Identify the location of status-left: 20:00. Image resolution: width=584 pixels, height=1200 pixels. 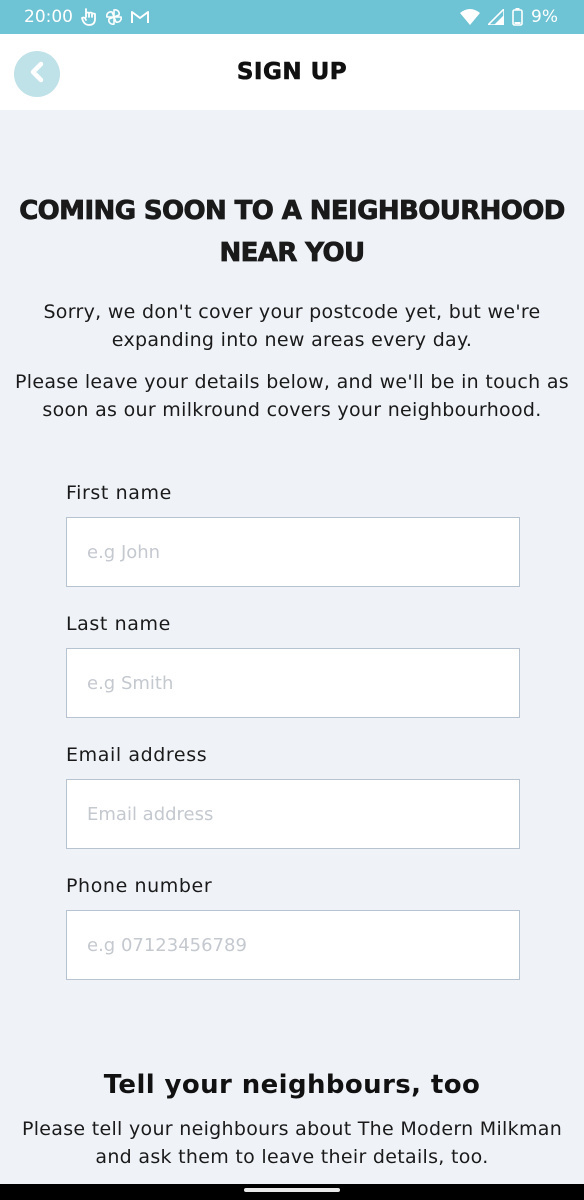
(86, 17).